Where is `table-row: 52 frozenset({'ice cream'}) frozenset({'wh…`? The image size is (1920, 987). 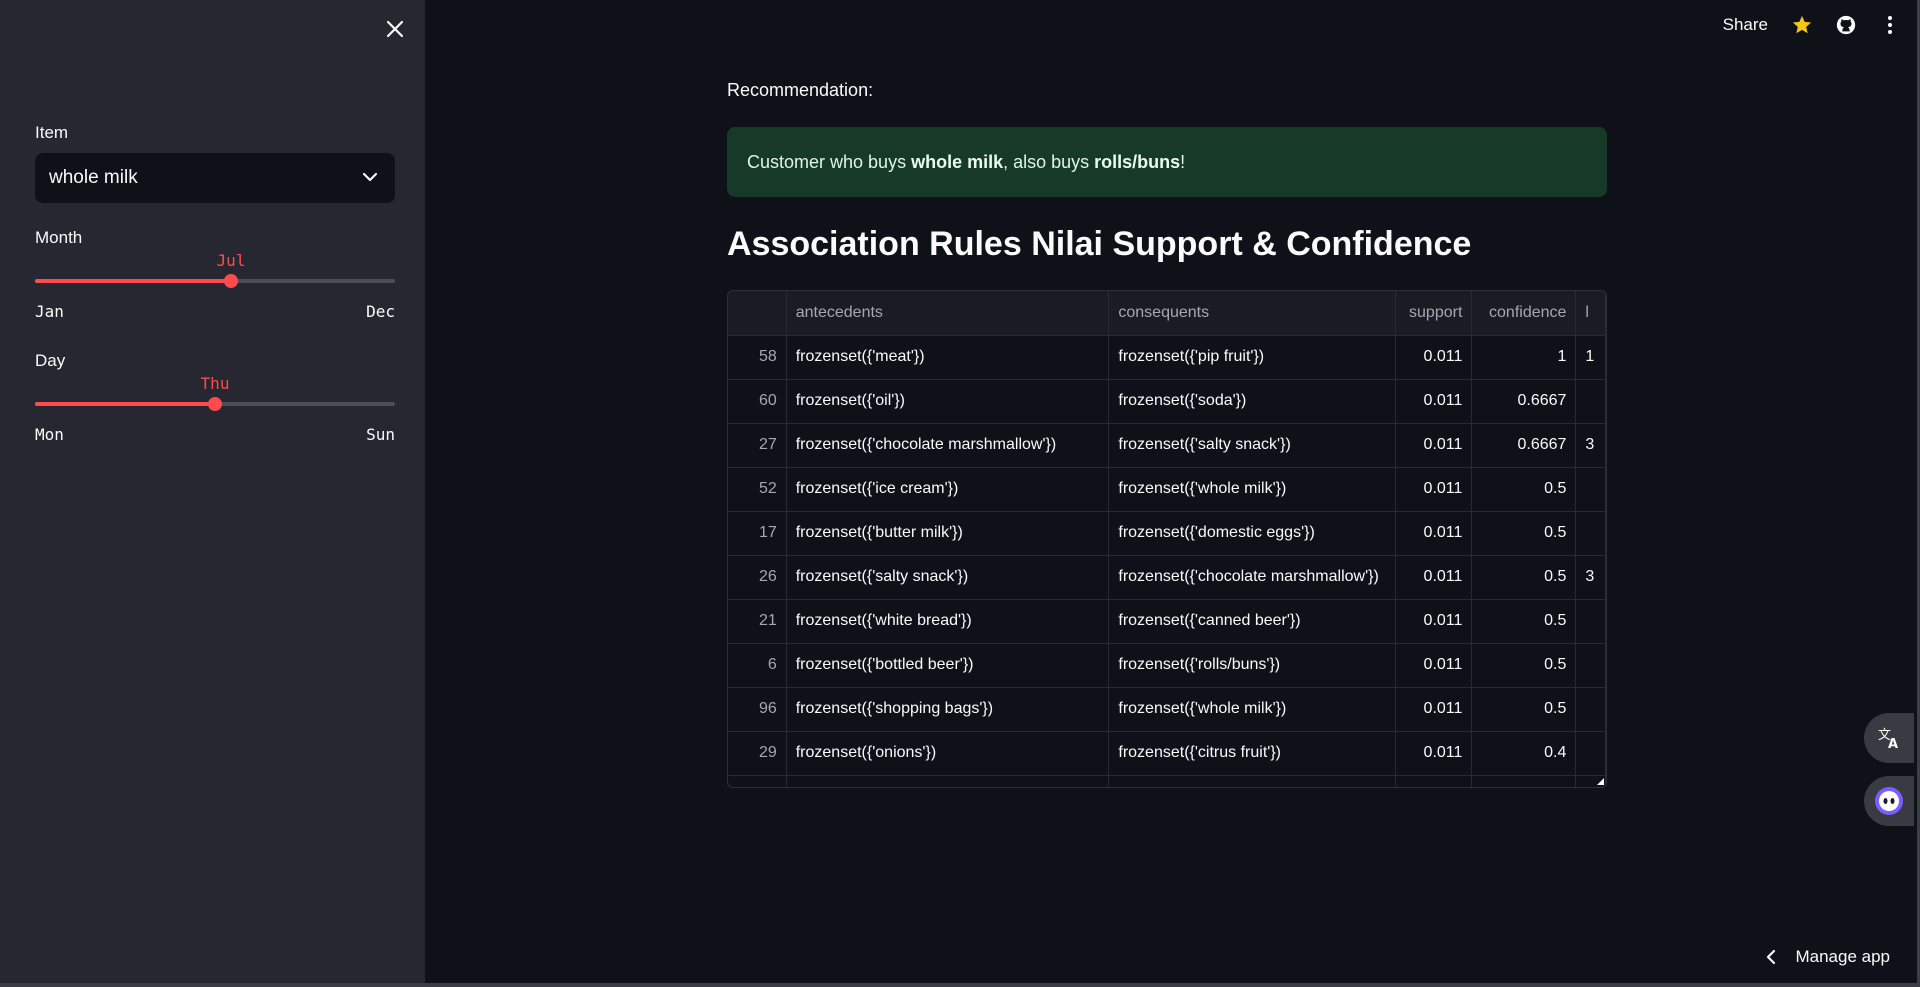 table-row: 52 frozenset({'ice cream'}) frozenset({'wh… is located at coordinates (1167, 489).